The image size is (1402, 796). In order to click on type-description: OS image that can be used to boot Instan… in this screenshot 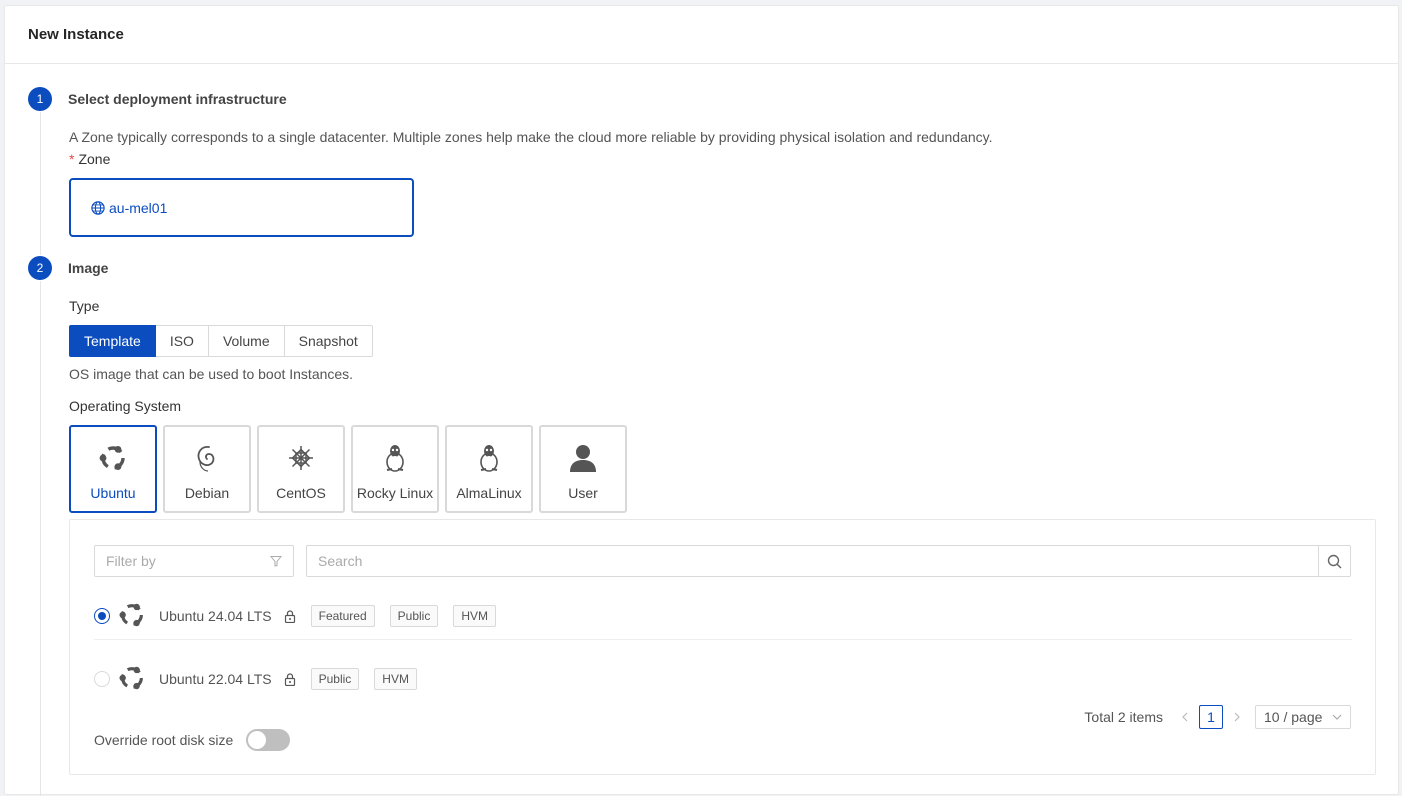, I will do `click(211, 374)`.